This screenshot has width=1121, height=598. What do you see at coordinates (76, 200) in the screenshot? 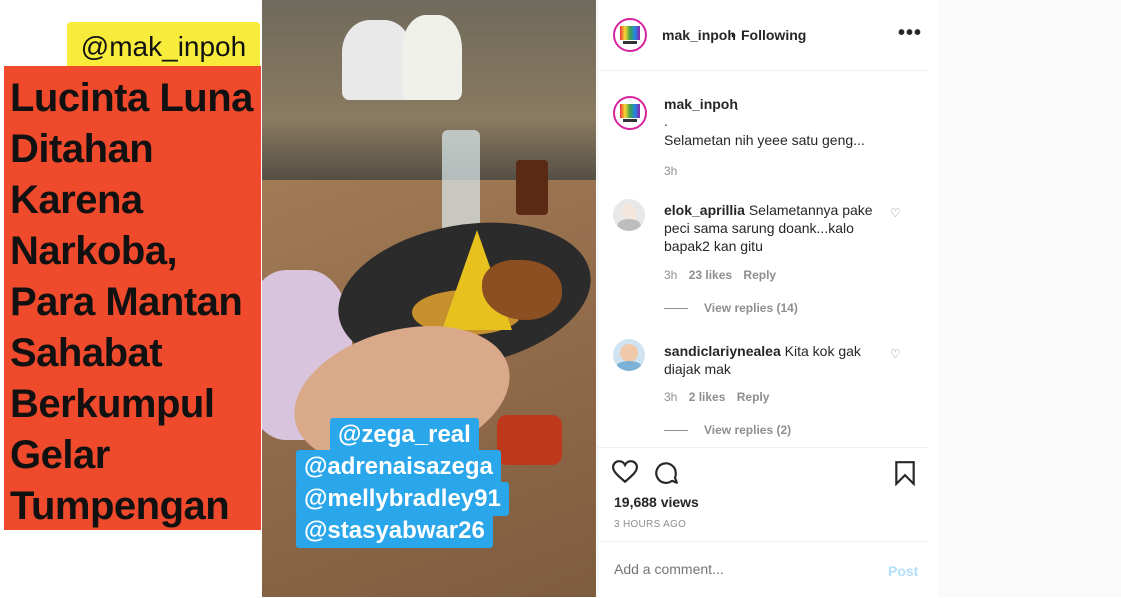
I see `headline-line: Karena` at bounding box center [76, 200].